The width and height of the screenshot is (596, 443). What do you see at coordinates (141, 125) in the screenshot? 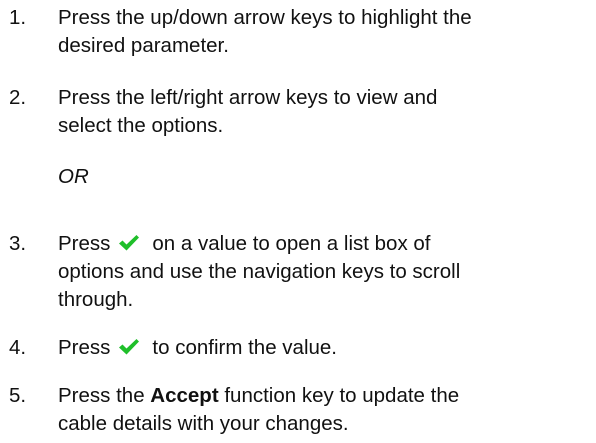
I see `step-line: select the options.` at bounding box center [141, 125].